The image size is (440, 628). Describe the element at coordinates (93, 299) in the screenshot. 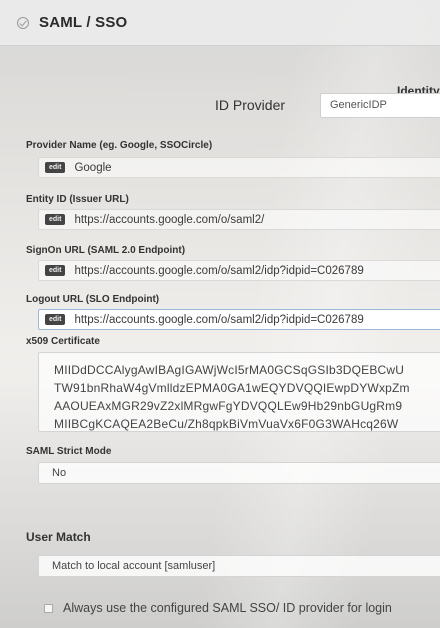

I see `logout-url-label: Logout URL (SLO Endpoint)` at that location.